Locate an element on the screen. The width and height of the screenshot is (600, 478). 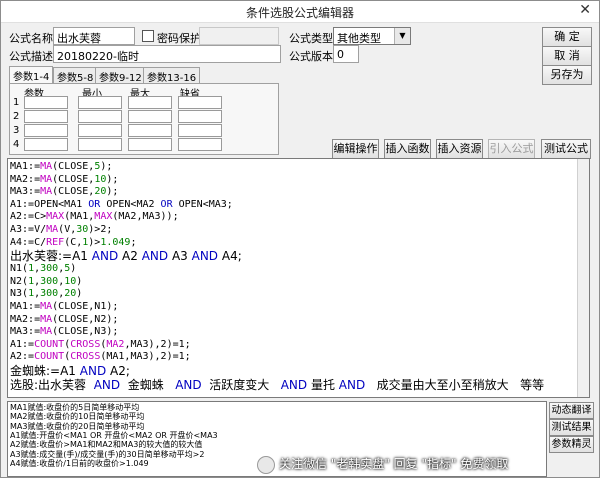
translation-line: A4赋值:收盘价/1日前的收盘价>1.049 is located at coordinates (79, 463).